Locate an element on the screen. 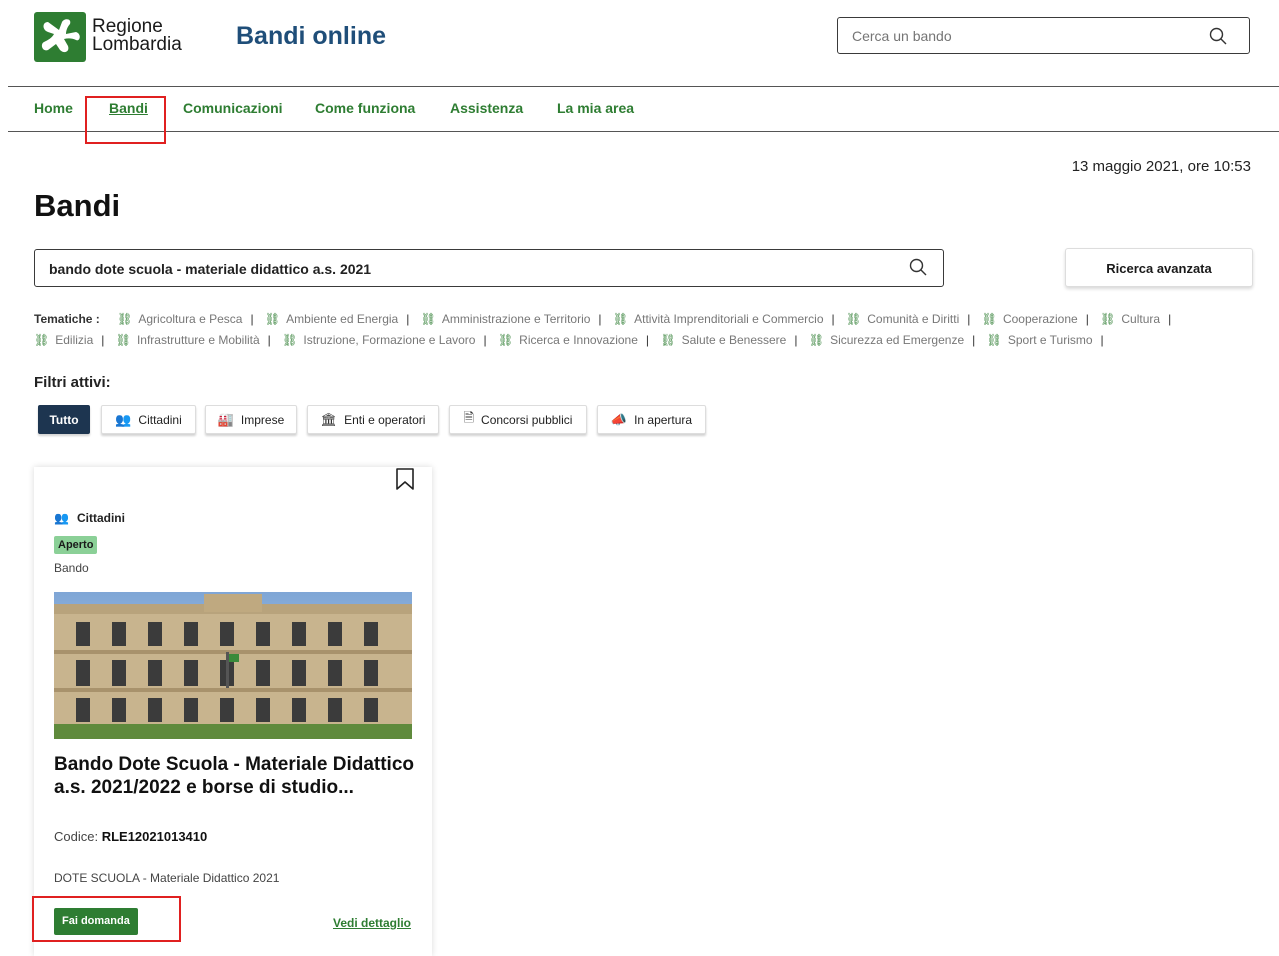 Image resolution: width=1279 pixels, height=956 pixels. status-badge: Aperto is located at coordinates (76, 545).